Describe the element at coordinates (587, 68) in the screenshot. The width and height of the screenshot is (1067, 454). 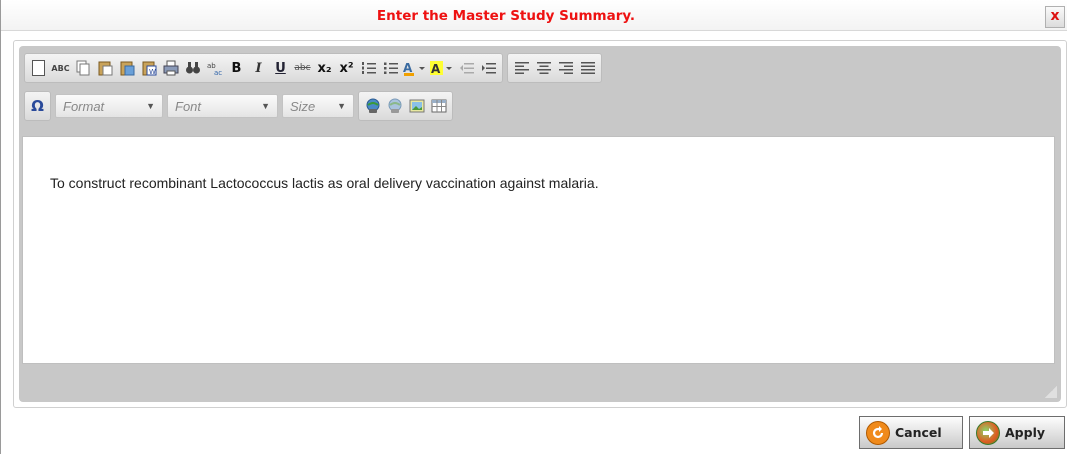
I see `justify-icon` at that location.